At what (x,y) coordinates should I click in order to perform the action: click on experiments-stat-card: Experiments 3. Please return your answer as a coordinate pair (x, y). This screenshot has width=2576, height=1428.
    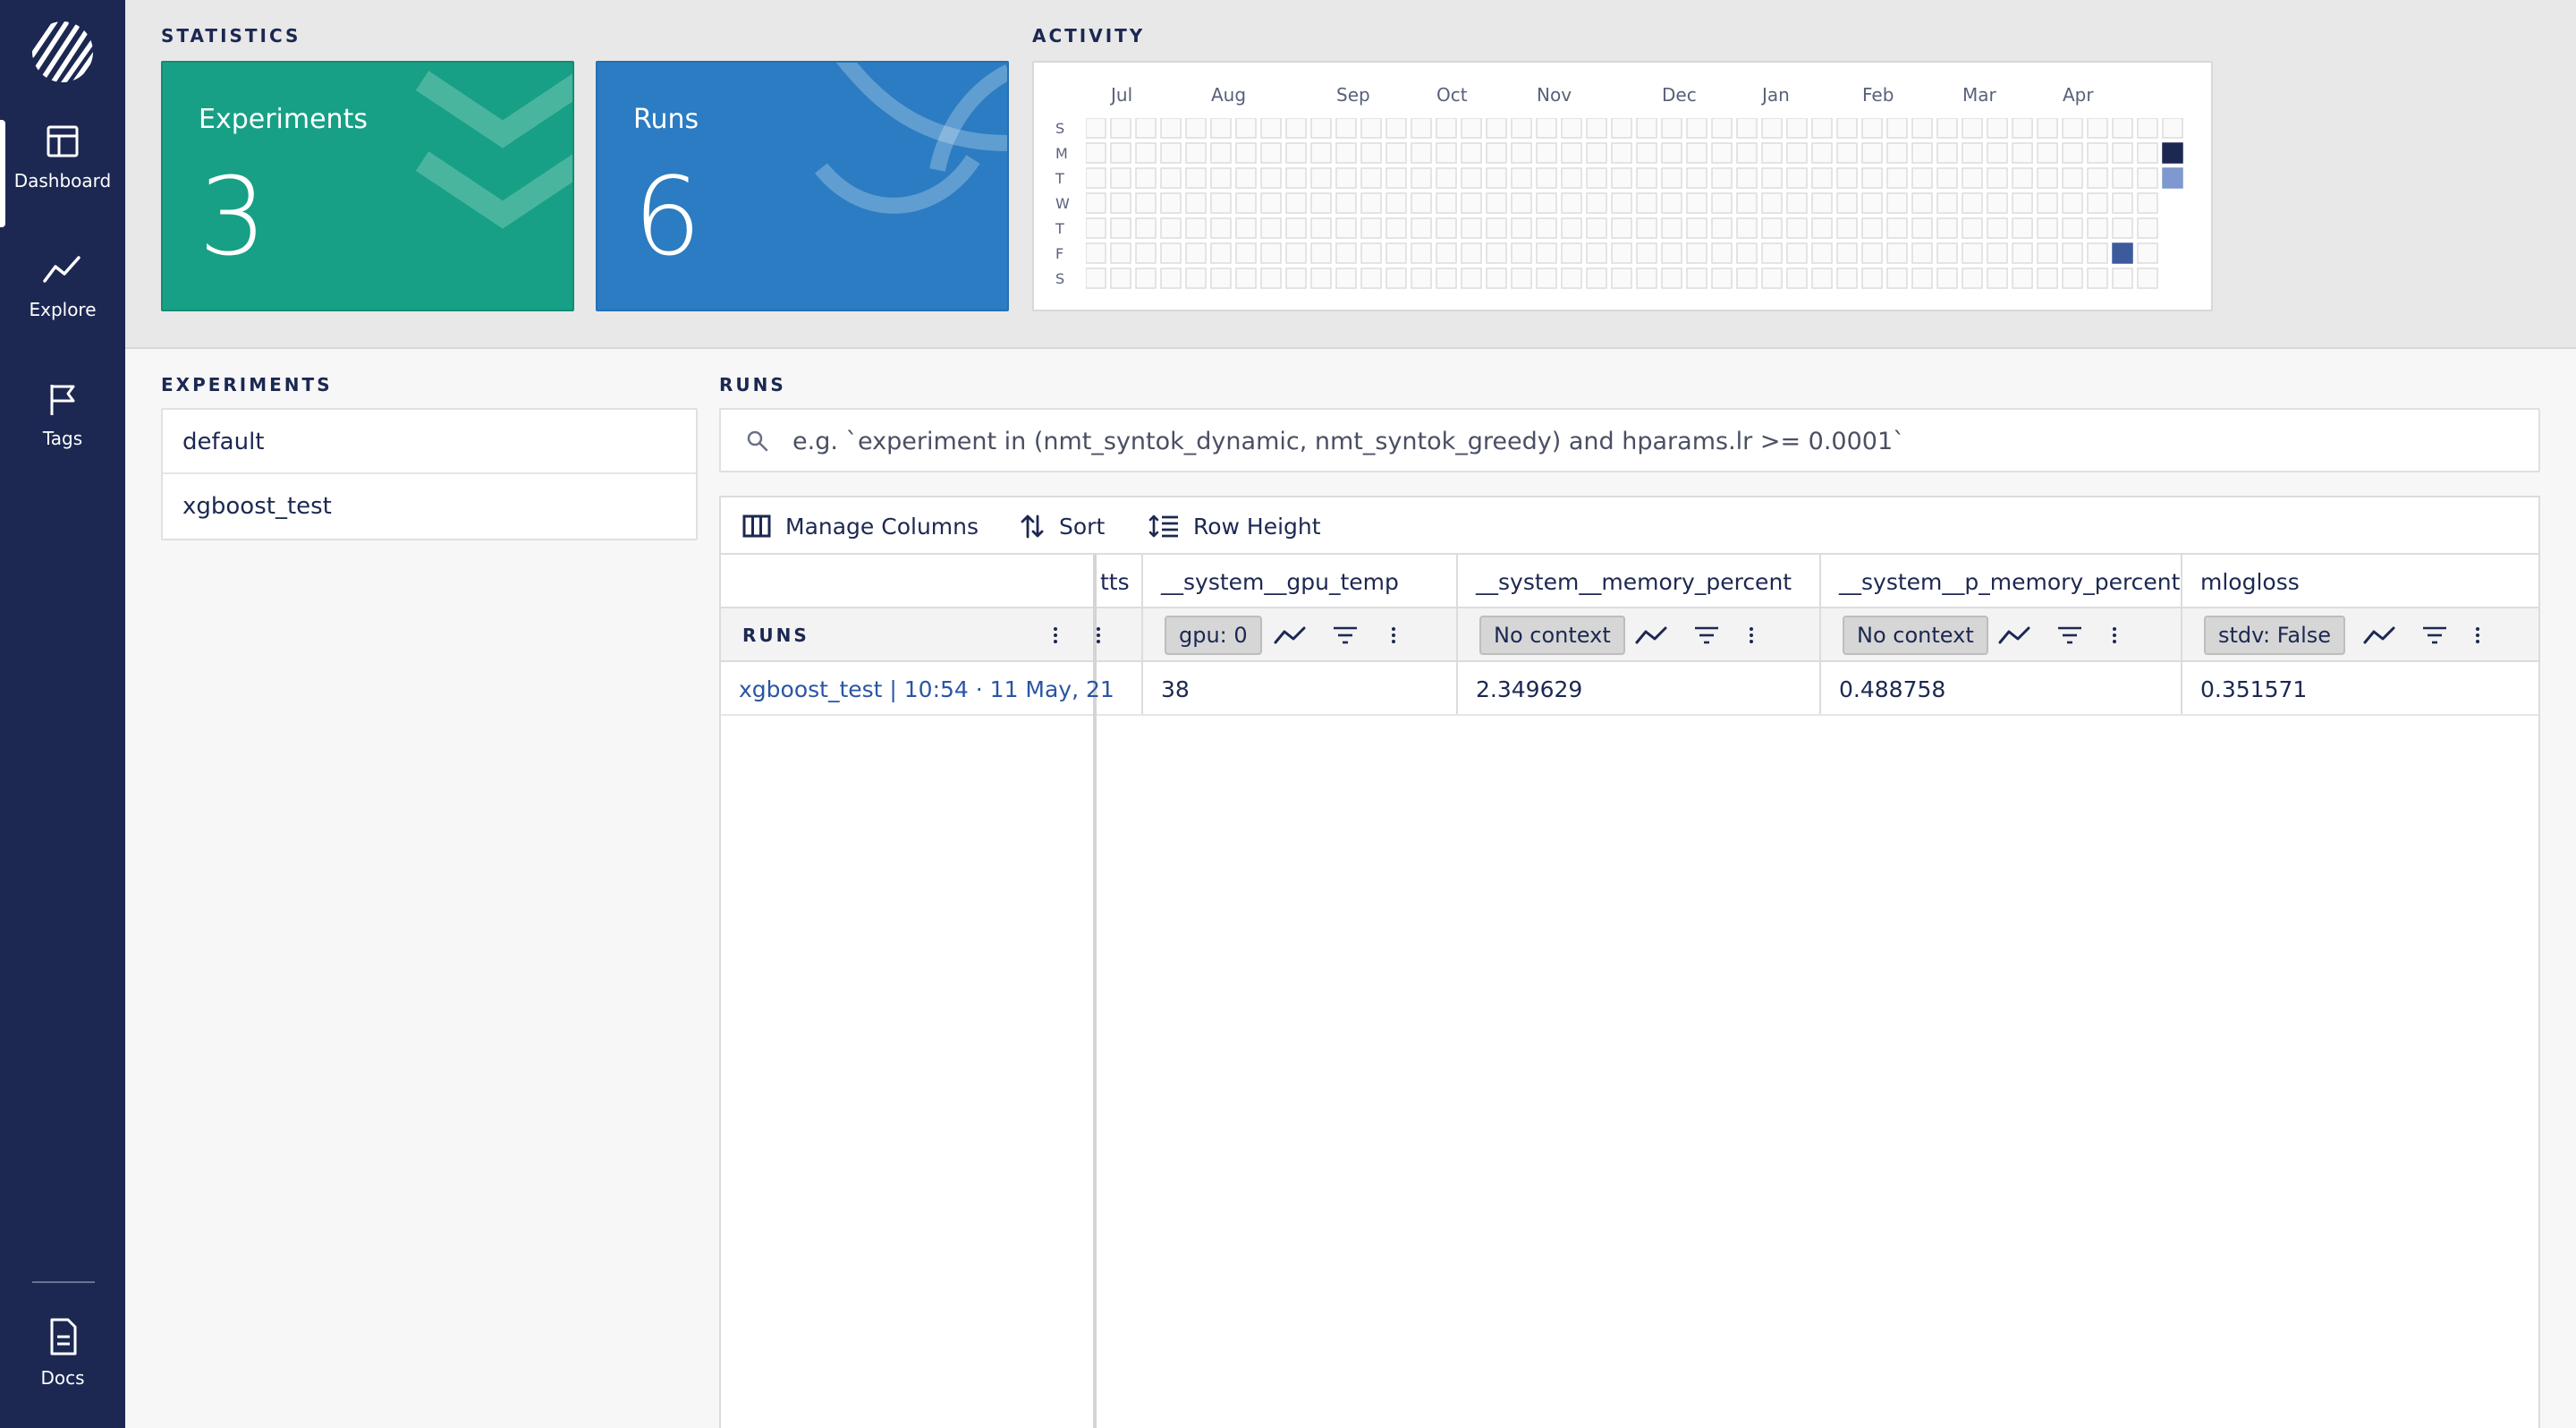
    Looking at the image, I should click on (367, 186).